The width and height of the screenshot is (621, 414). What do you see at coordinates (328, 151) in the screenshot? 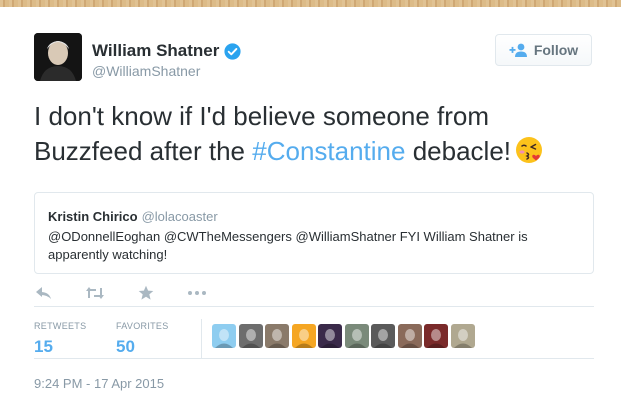
I see `hashtag-link: #Constantine` at bounding box center [328, 151].